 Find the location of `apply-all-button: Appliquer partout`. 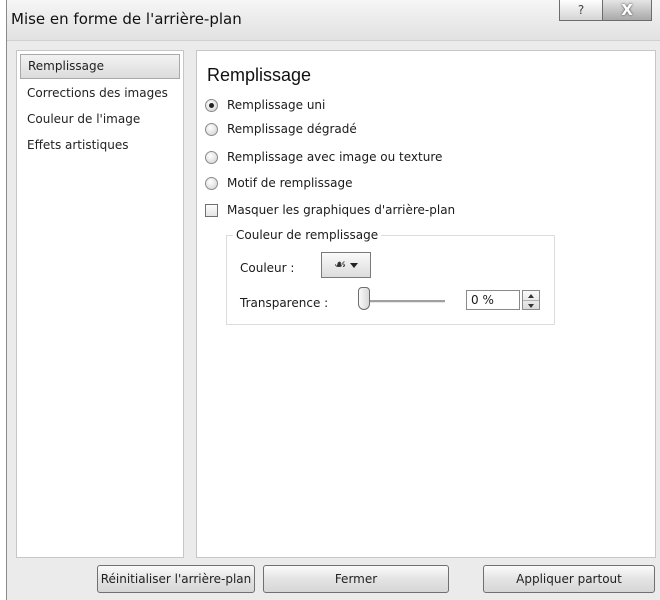

apply-all-button: Appliquer partout is located at coordinates (569, 579).